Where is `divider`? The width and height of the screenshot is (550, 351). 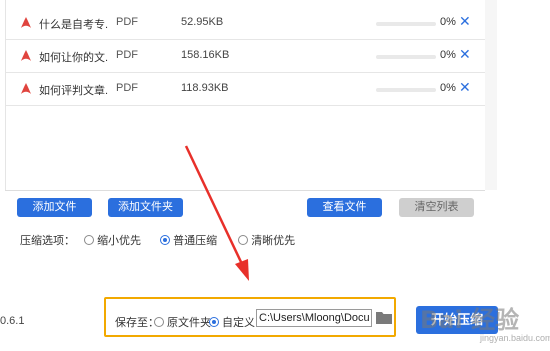
divider is located at coordinates (245, 190).